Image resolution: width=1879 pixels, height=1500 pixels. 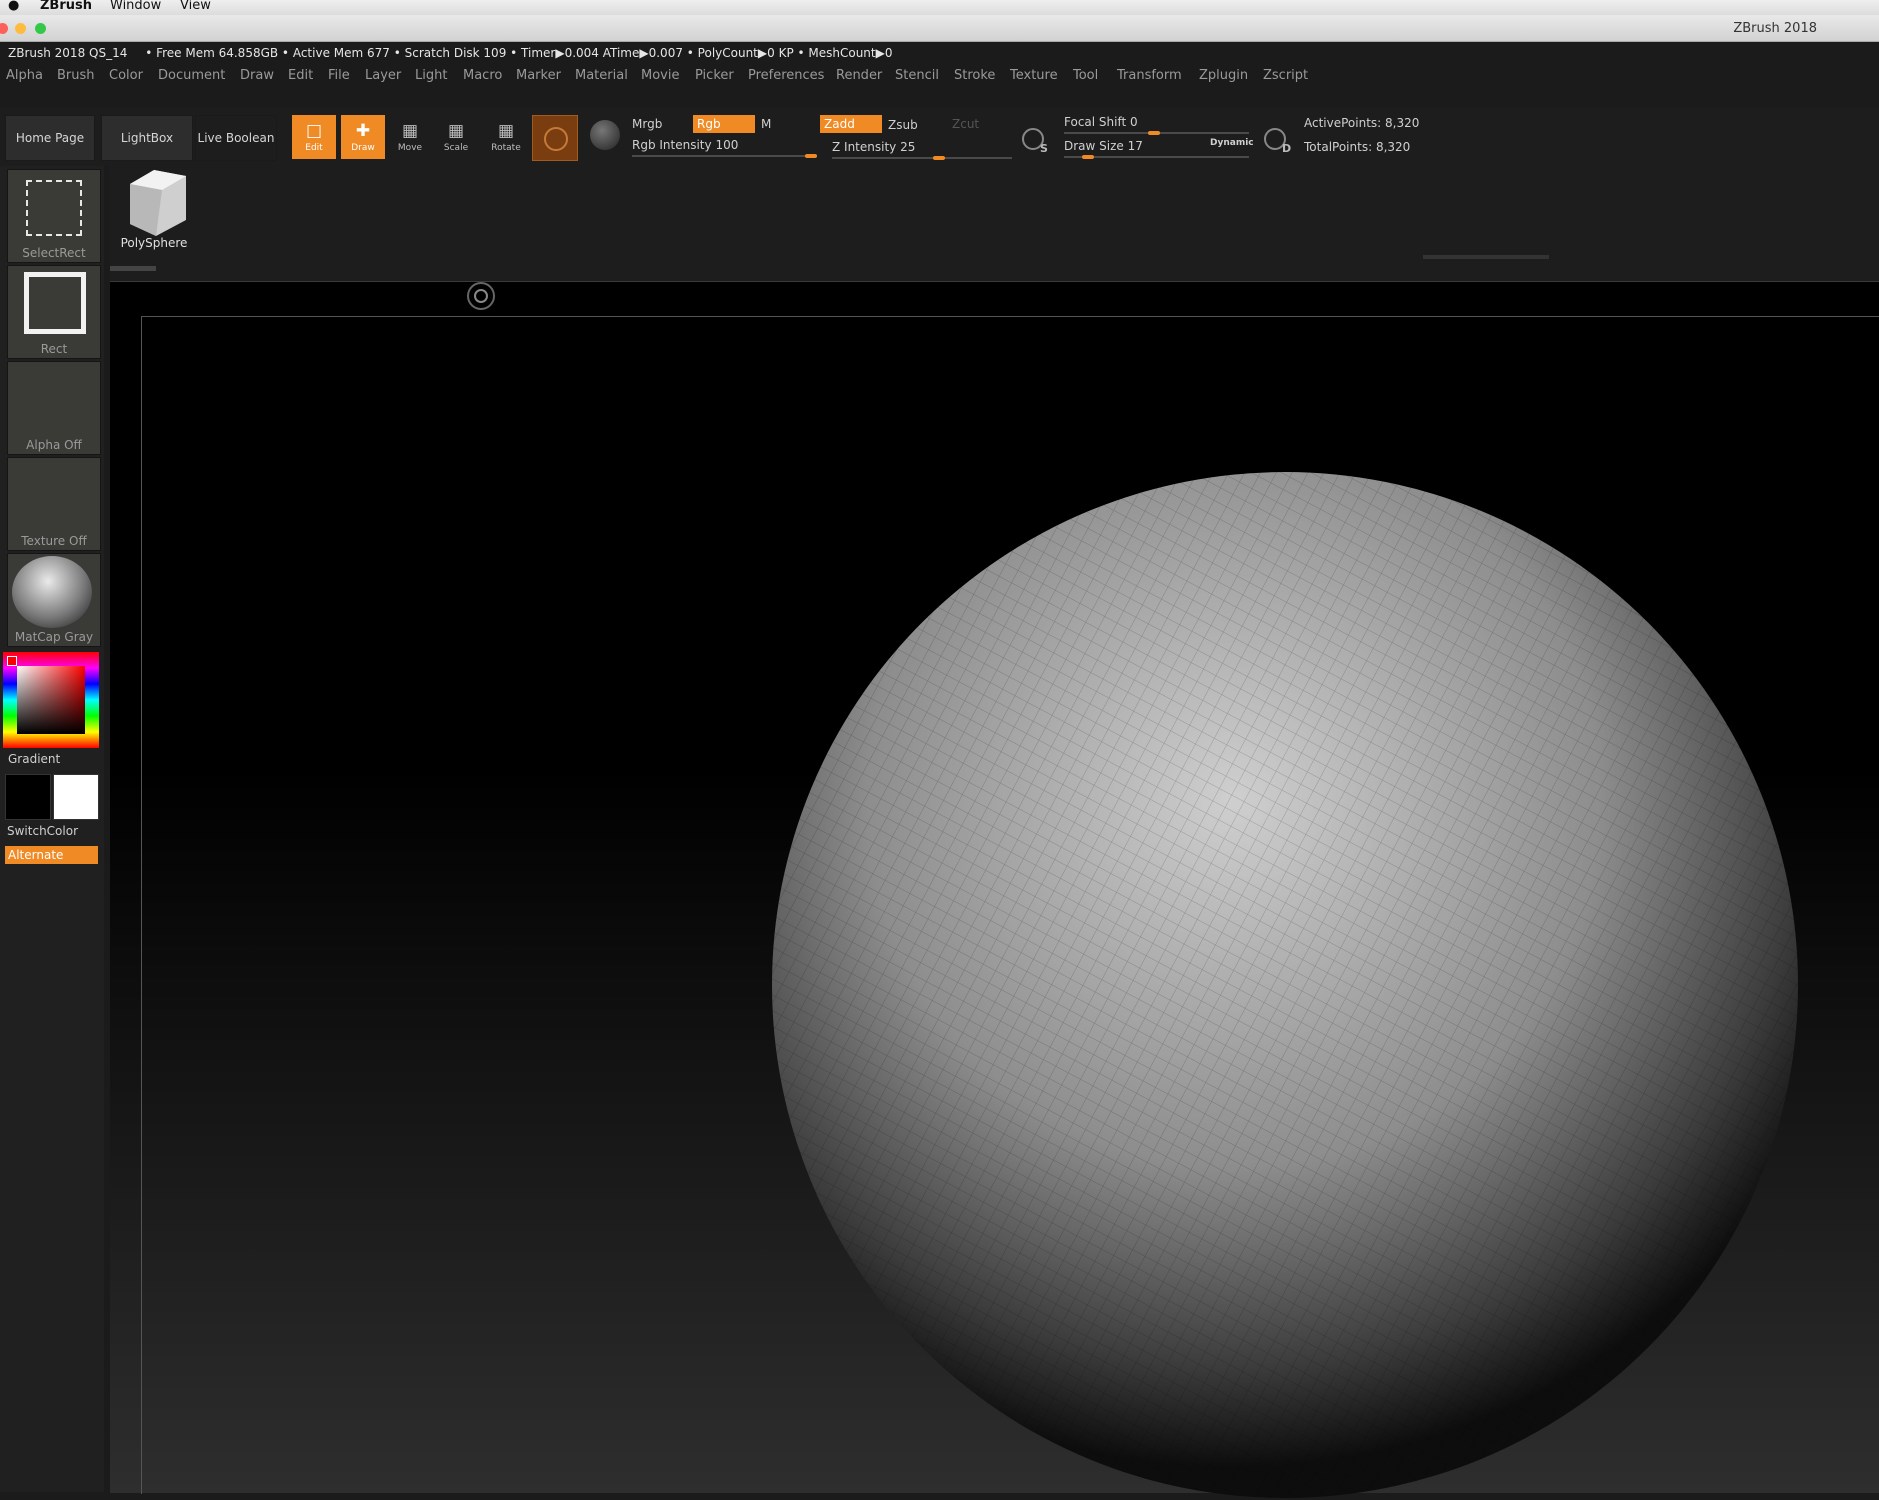 I want to click on secondary-color-swatch, so click(x=76, y=797).